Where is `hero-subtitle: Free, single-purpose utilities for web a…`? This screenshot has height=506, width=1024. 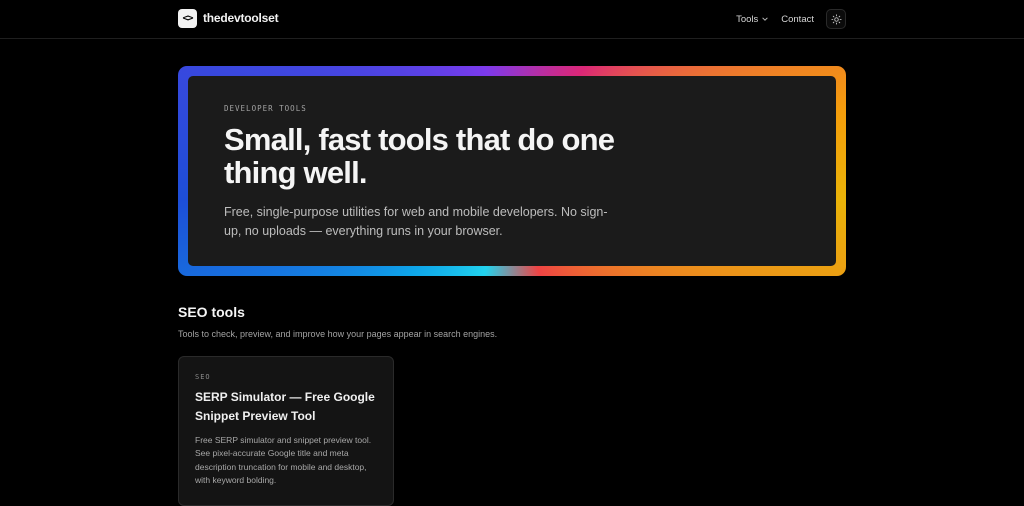
hero-subtitle: Free, single-purpose utilities for web a… is located at coordinates (416, 221).